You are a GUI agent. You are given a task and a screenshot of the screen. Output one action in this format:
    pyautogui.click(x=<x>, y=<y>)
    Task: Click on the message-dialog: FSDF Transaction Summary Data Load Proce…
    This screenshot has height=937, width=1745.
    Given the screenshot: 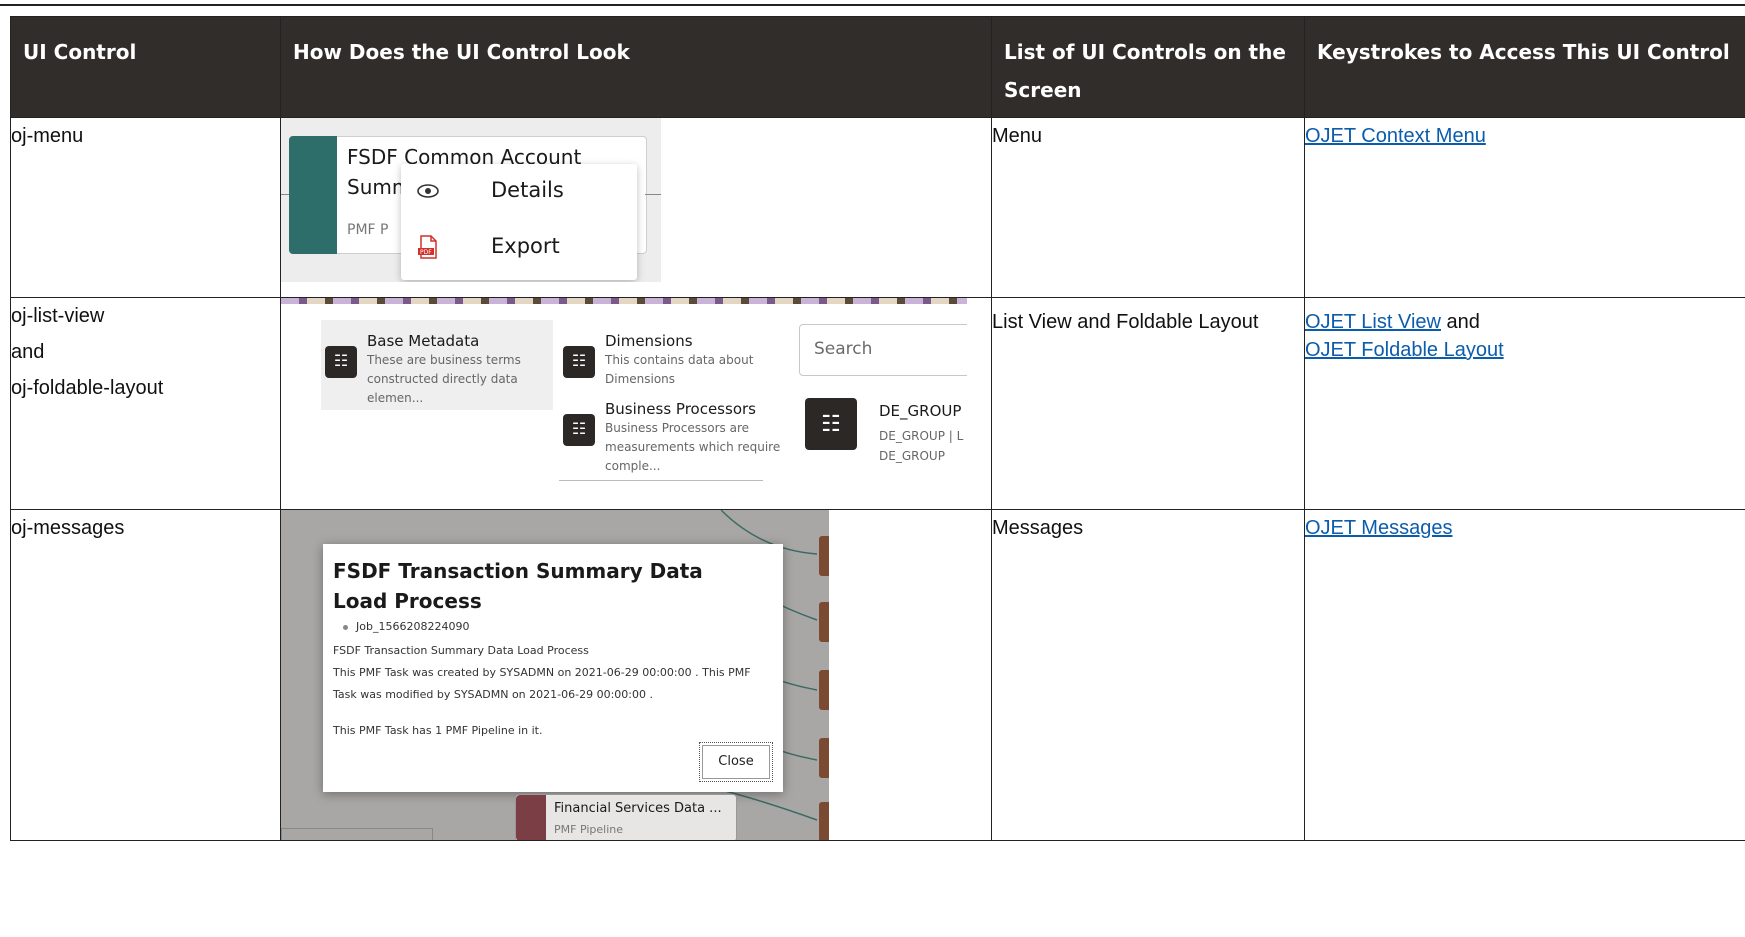 What is the action you would take?
    pyautogui.click(x=553, y=668)
    